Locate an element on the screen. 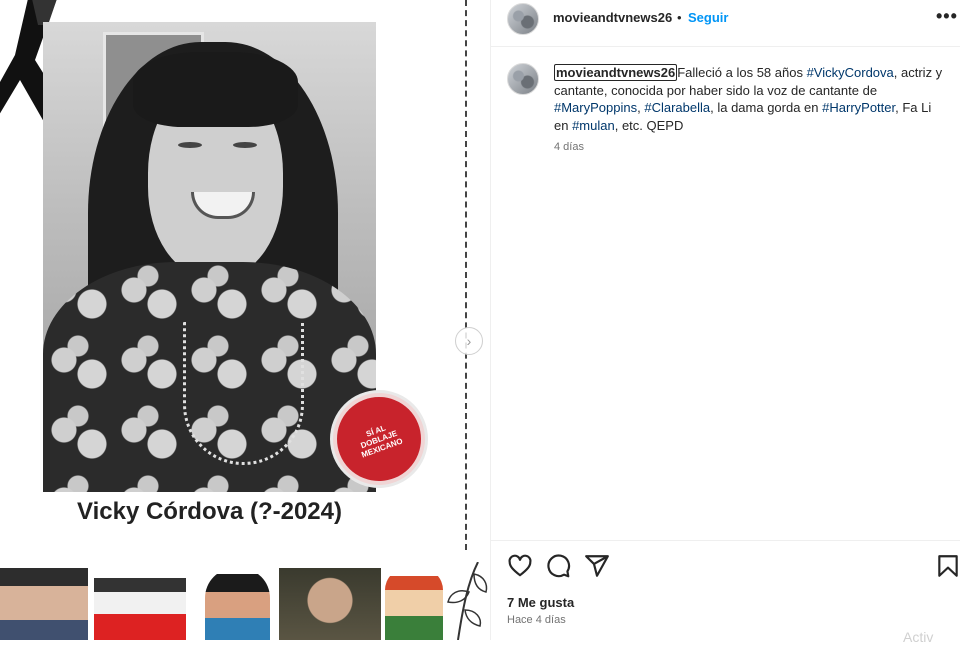  thumbnail-clarabella is located at coordinates (140, 604).